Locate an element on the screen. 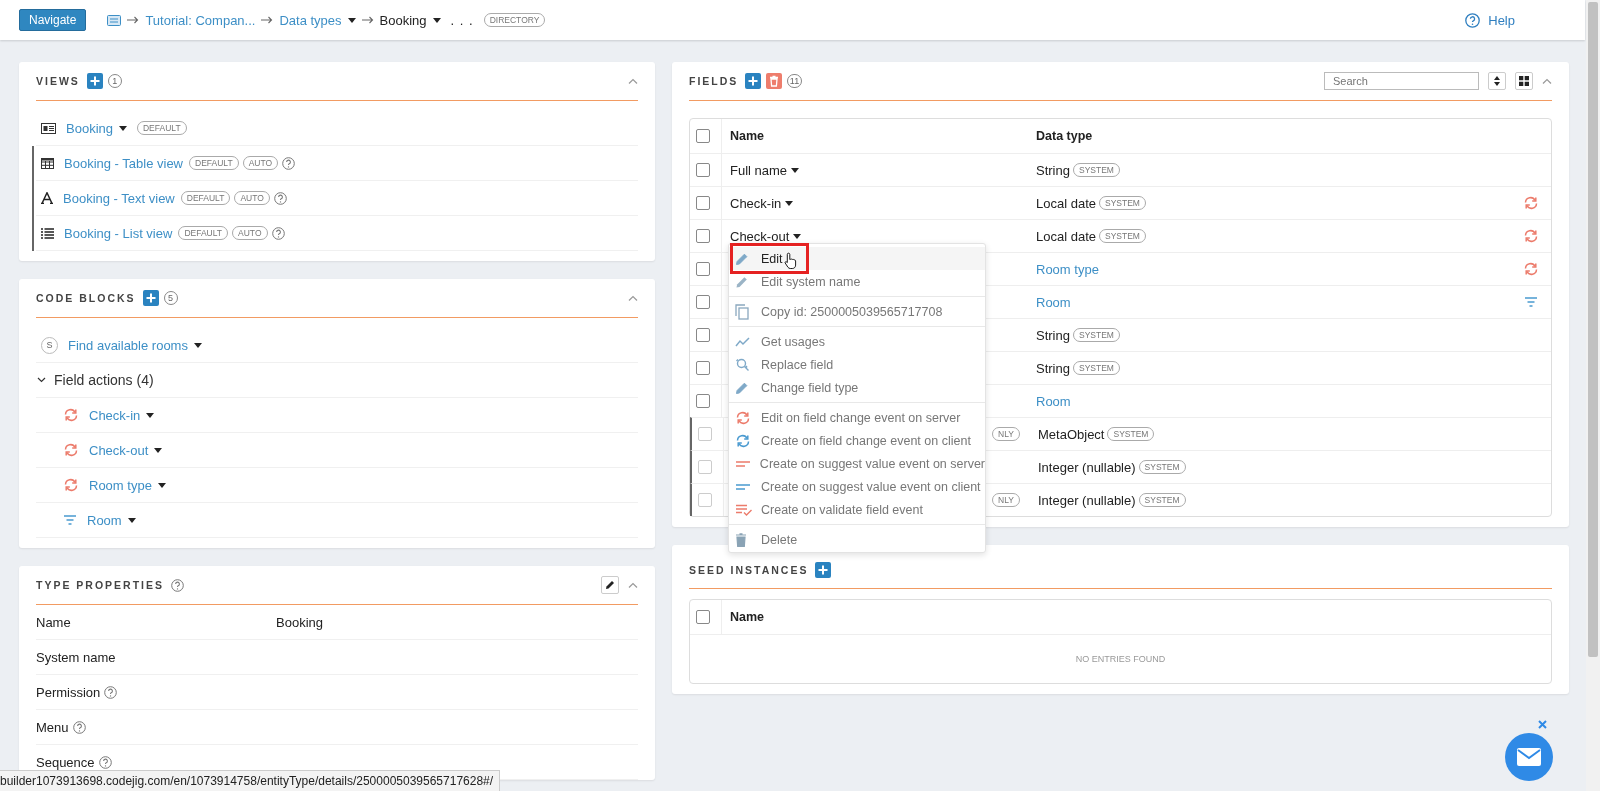  view-link: Booking - Text view is located at coordinates (119, 198).